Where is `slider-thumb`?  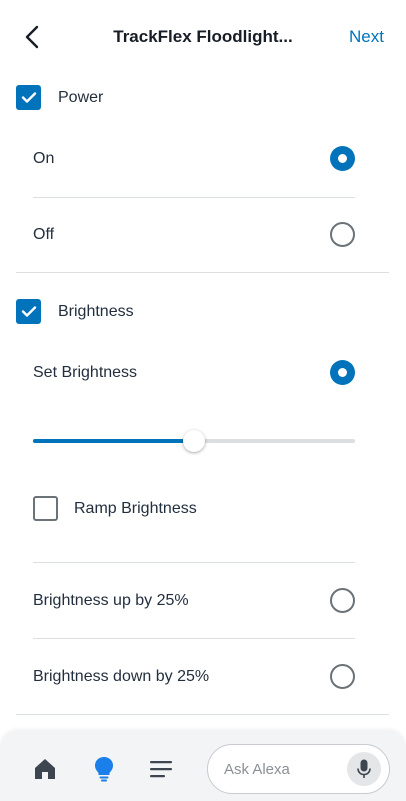 slider-thumb is located at coordinates (194, 441).